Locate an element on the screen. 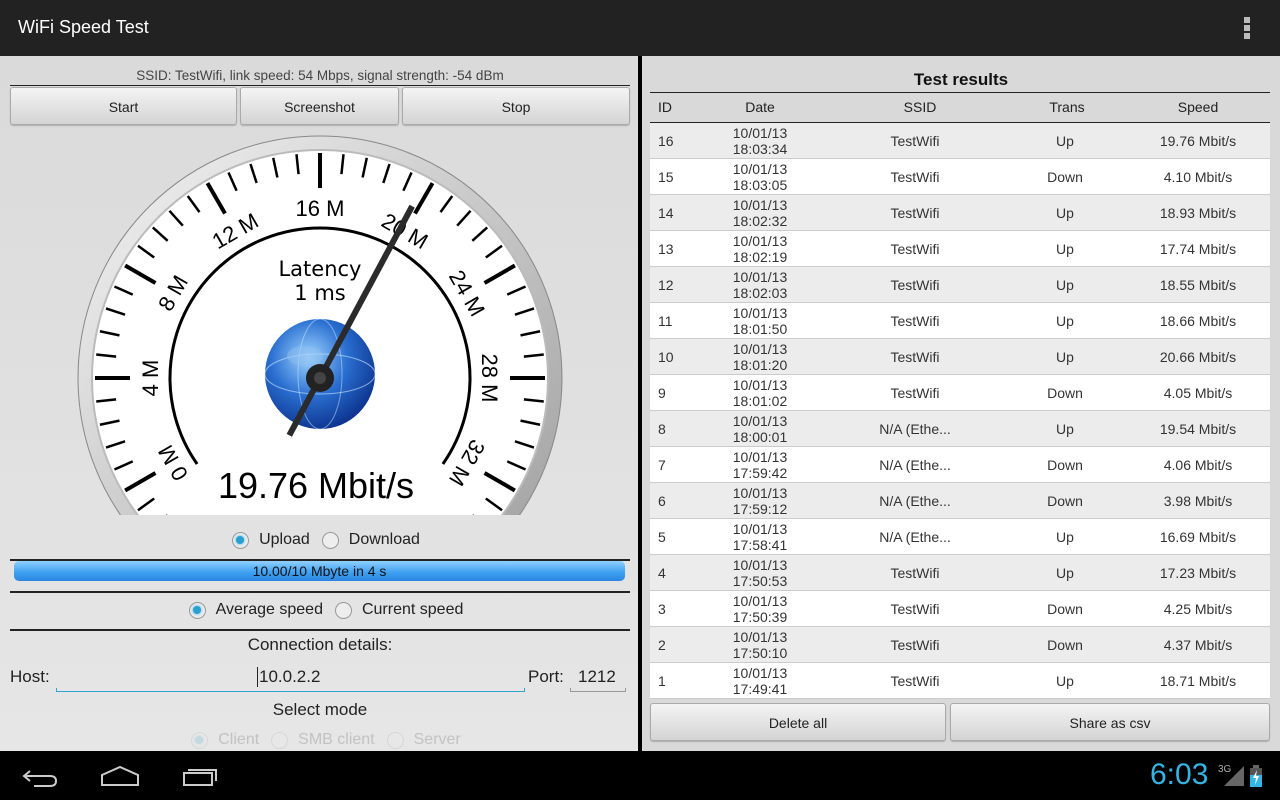 This screenshot has width=1280, height=800. cell-speed: 20.66 Mbit/s is located at coordinates (1198, 357).